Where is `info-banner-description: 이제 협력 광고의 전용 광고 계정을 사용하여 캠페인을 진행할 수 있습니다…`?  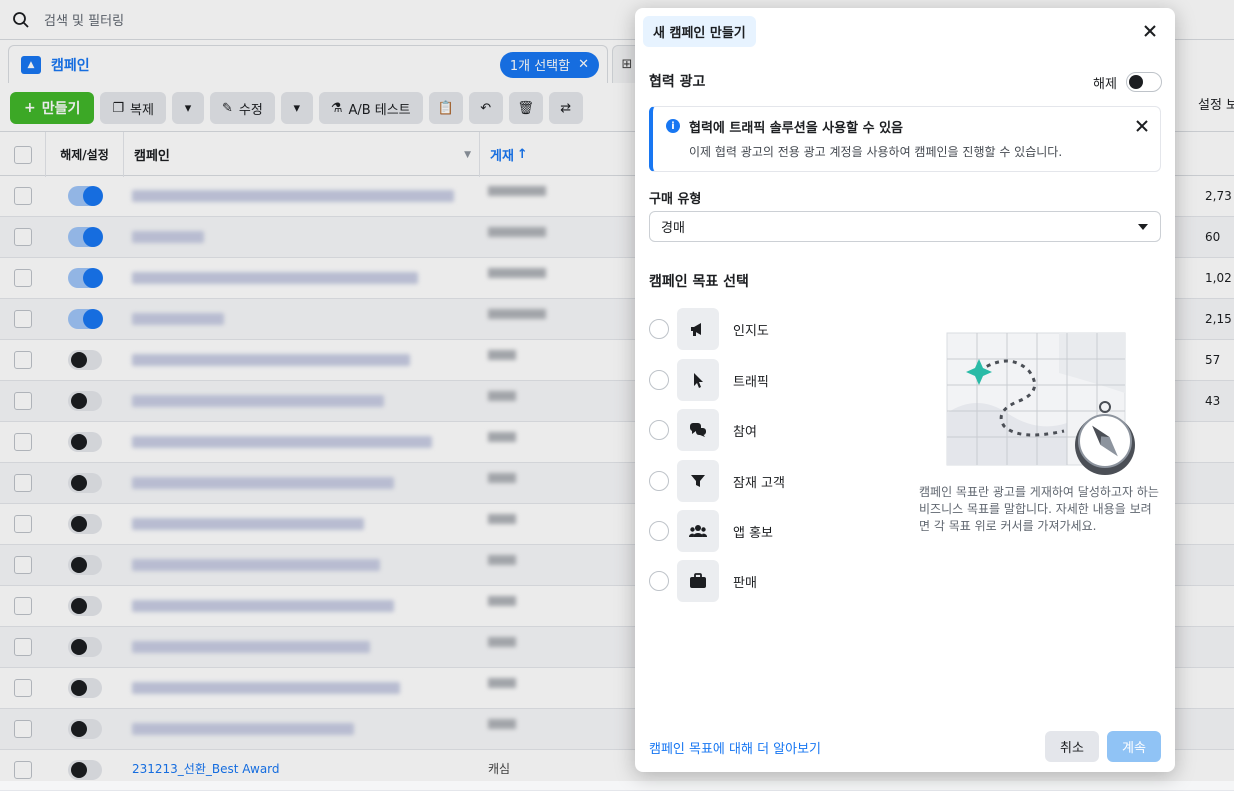 info-banner-description: 이제 협력 광고의 전용 광고 계정을 사용하여 캠페인을 진행할 수 있습니다… is located at coordinates (876, 152).